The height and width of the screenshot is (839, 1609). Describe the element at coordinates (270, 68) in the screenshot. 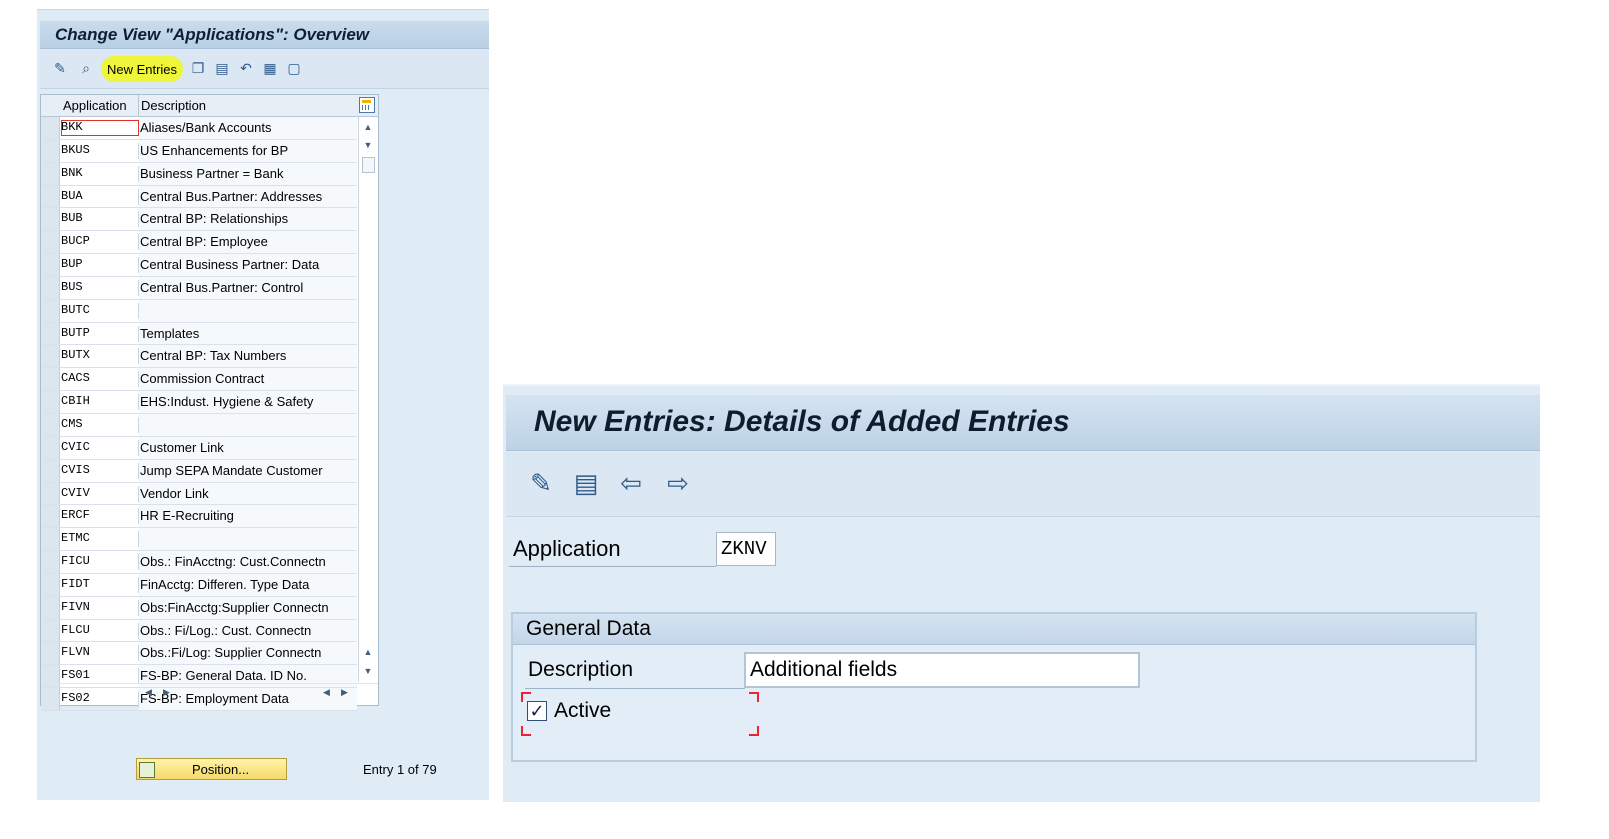

I see `select-all-icon: ▦` at that location.